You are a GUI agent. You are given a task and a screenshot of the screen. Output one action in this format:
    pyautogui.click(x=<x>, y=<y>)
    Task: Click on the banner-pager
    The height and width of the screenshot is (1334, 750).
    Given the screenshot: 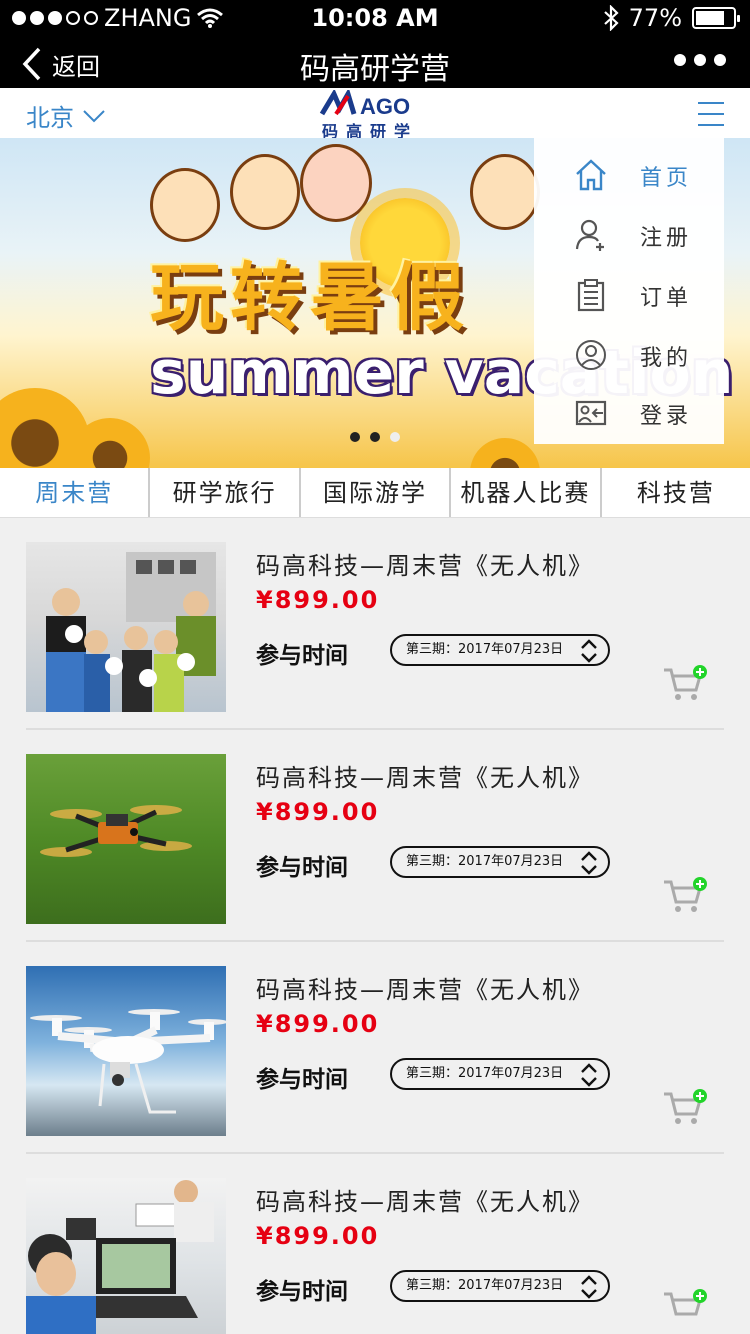 What is the action you would take?
    pyautogui.click(x=375, y=437)
    